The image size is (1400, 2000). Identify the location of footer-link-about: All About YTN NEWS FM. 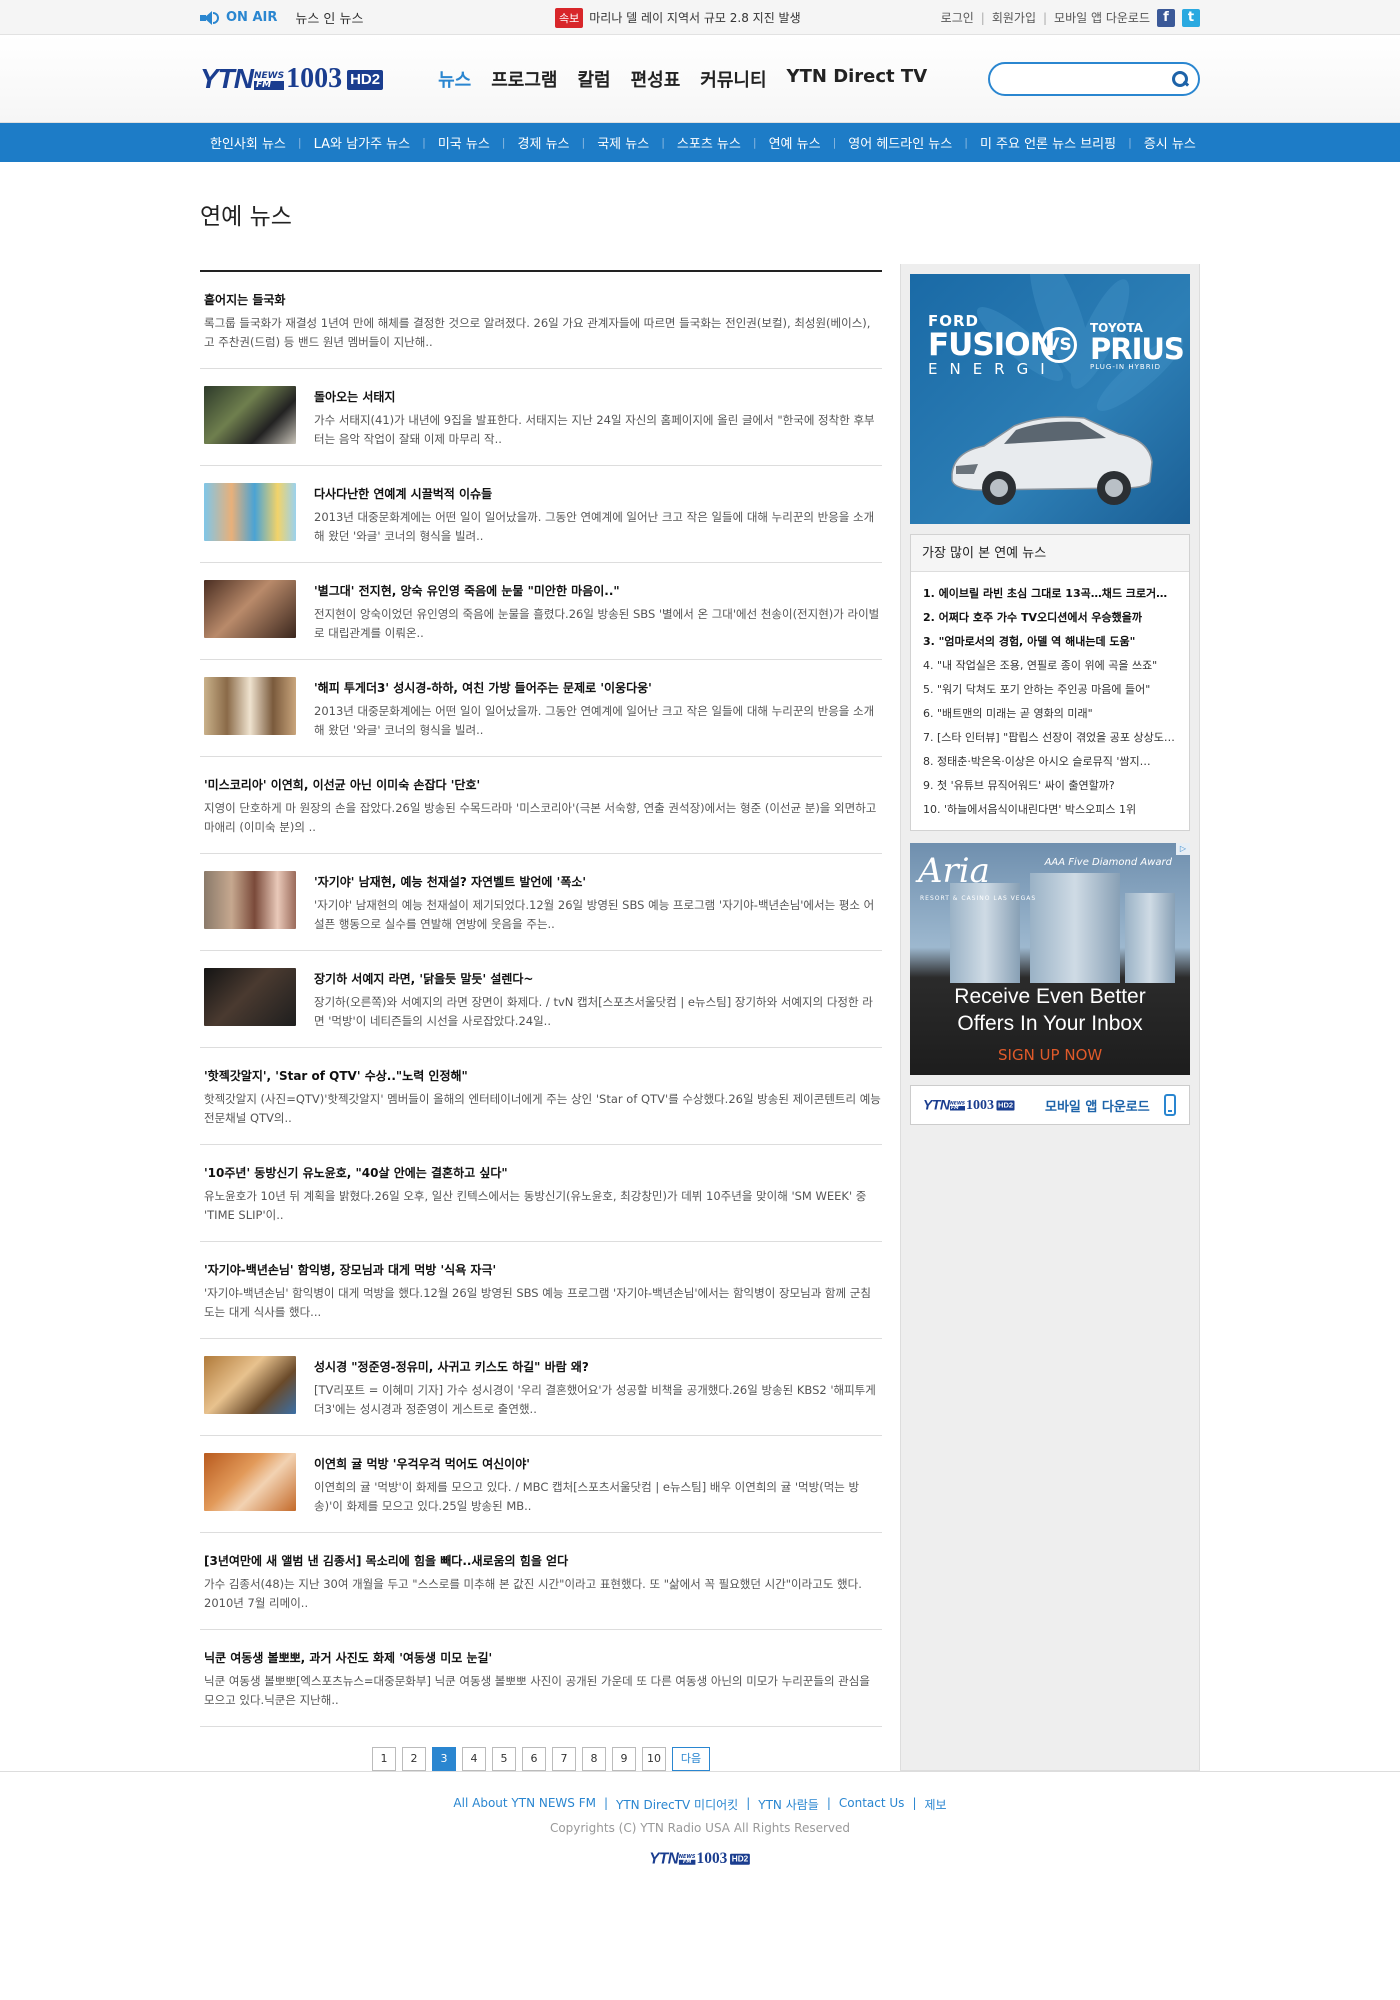
(524, 1804).